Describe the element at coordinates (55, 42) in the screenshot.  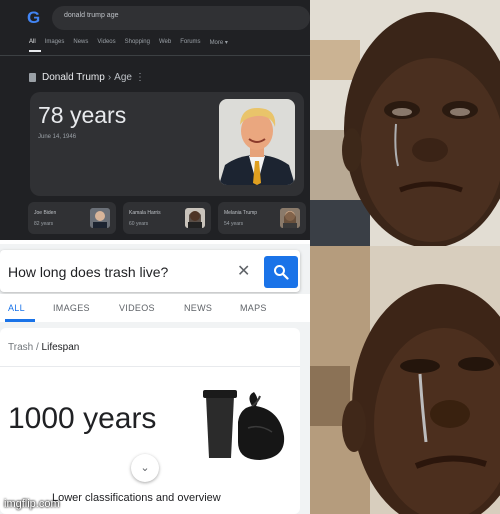
I see `tab-images: Images` at that location.